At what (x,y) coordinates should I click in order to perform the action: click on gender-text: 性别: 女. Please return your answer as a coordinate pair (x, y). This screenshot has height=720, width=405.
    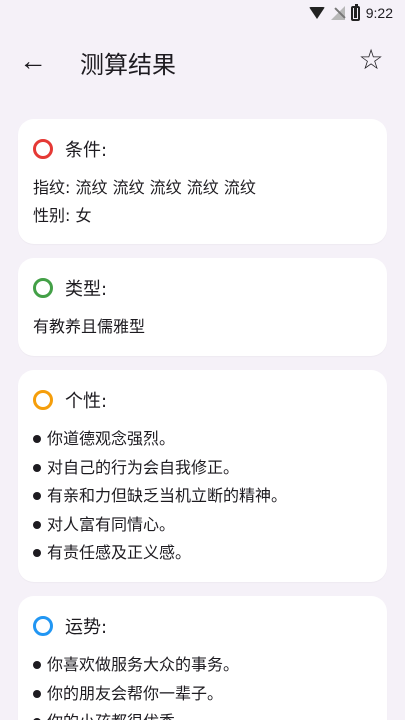
    Looking at the image, I should click on (62, 215).